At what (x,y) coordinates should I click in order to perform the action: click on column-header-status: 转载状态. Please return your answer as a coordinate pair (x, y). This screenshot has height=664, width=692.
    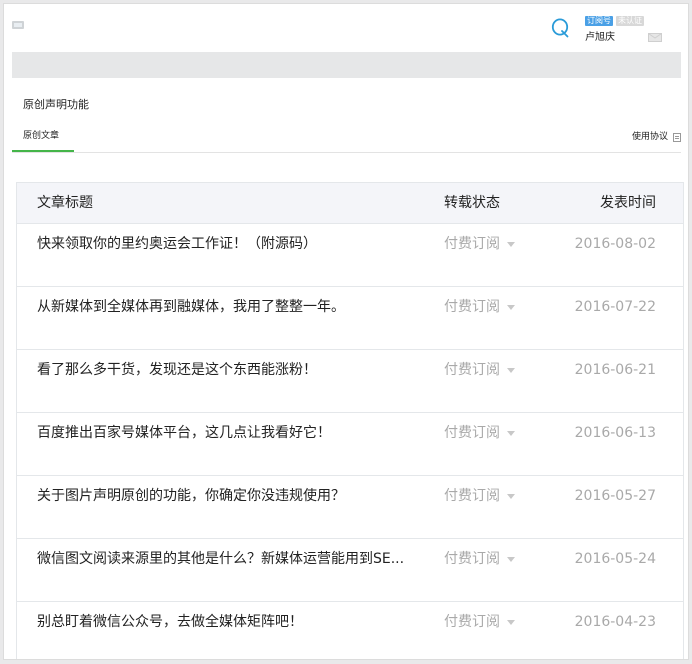
    Looking at the image, I should click on (472, 203).